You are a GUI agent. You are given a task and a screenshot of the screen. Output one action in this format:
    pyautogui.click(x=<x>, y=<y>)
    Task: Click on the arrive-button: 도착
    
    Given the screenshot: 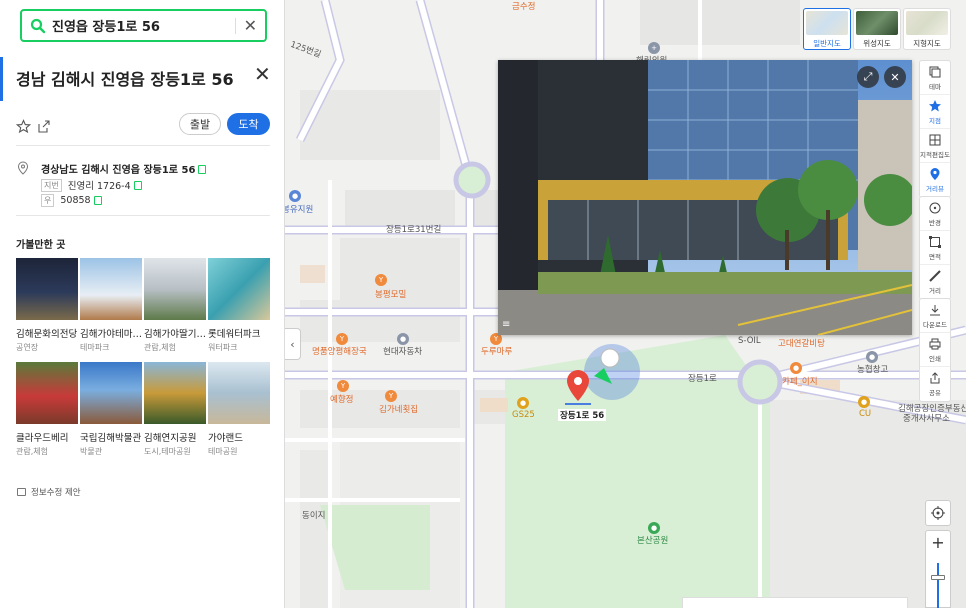 What is the action you would take?
    pyautogui.click(x=248, y=124)
    